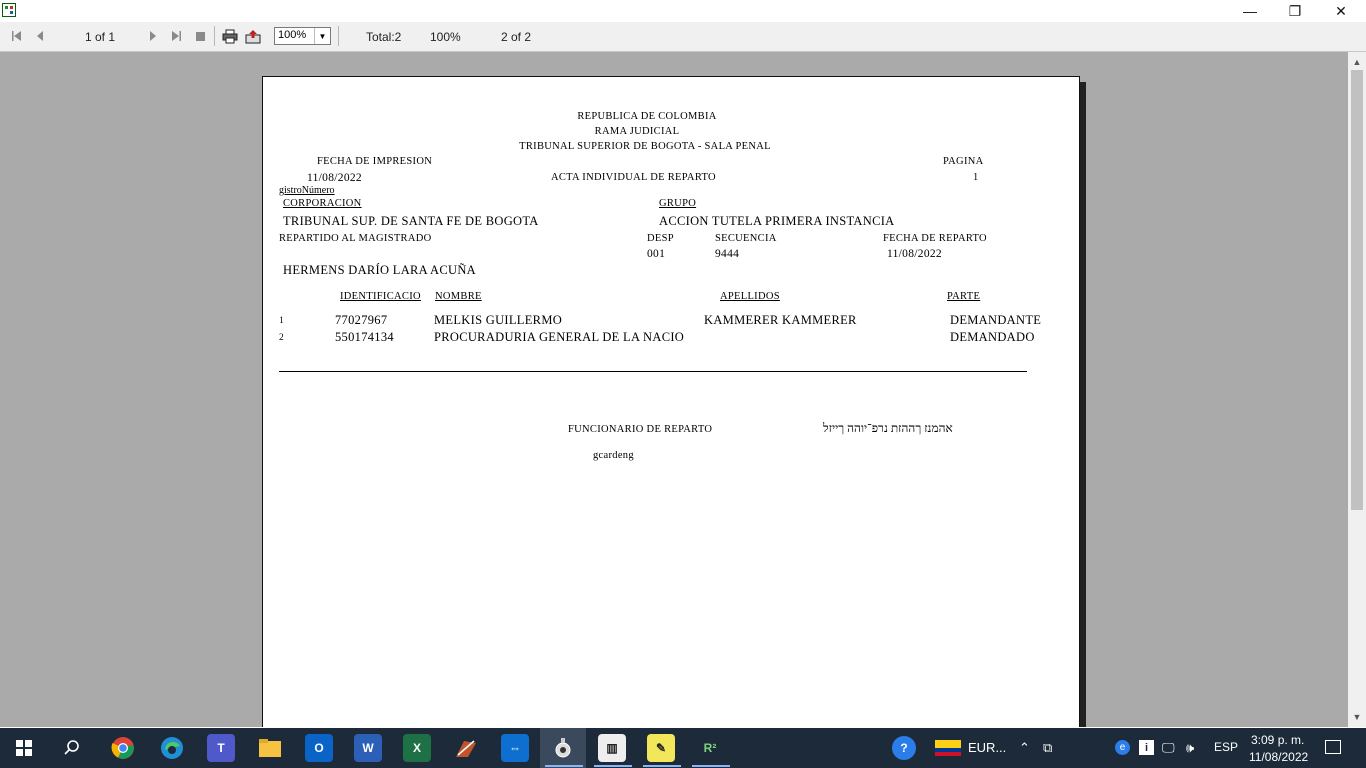 The image size is (1366, 768). Describe the element at coordinates (230, 36) in the screenshot. I see `print-icon` at that location.